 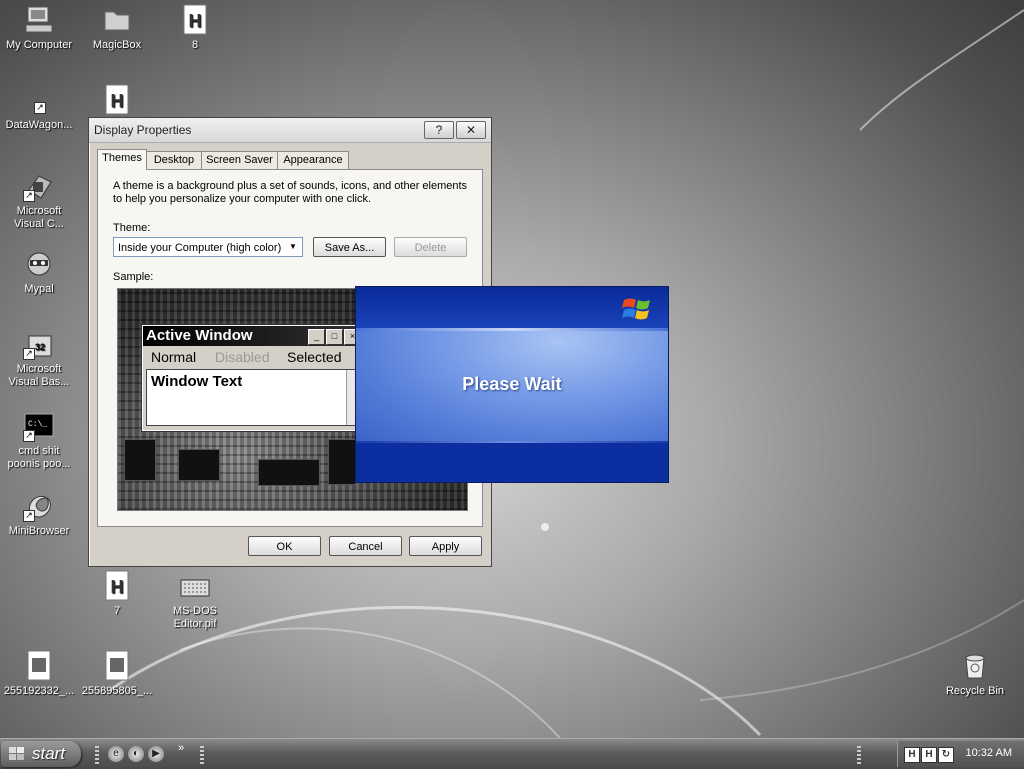 What do you see at coordinates (39, 107) in the screenshot?
I see `shortcut-icon: ↗` at bounding box center [39, 107].